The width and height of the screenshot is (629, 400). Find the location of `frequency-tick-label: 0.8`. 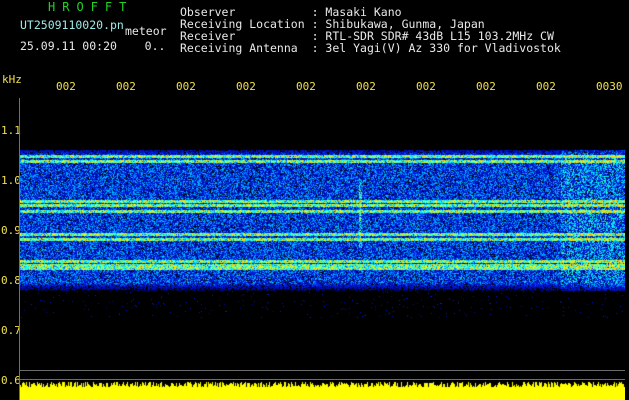

frequency-tick-label: 0.8 is located at coordinates (11, 280).